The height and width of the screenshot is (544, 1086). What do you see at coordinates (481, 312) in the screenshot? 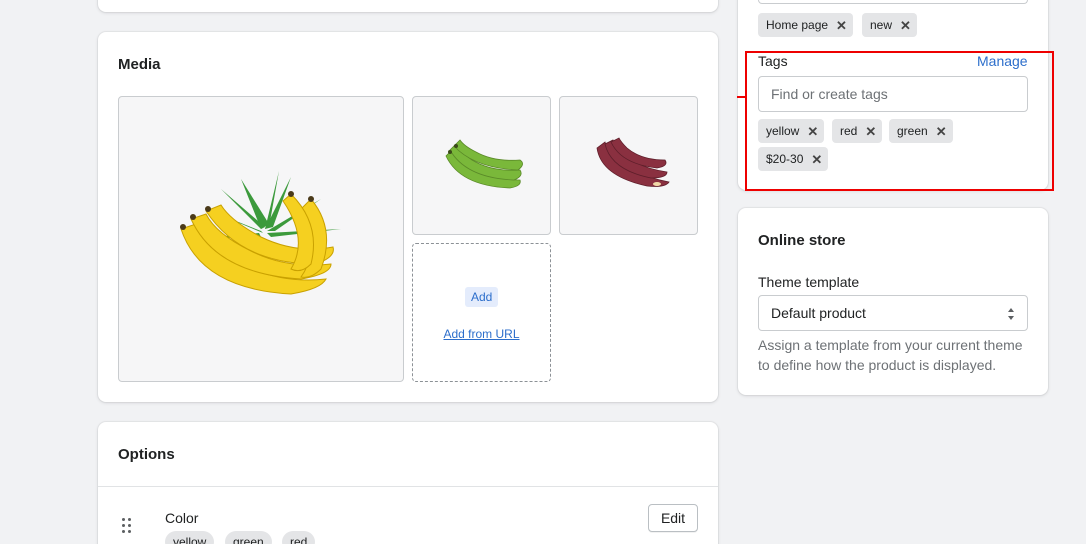
I see `media-dropzone: Add Add from URL` at bounding box center [481, 312].